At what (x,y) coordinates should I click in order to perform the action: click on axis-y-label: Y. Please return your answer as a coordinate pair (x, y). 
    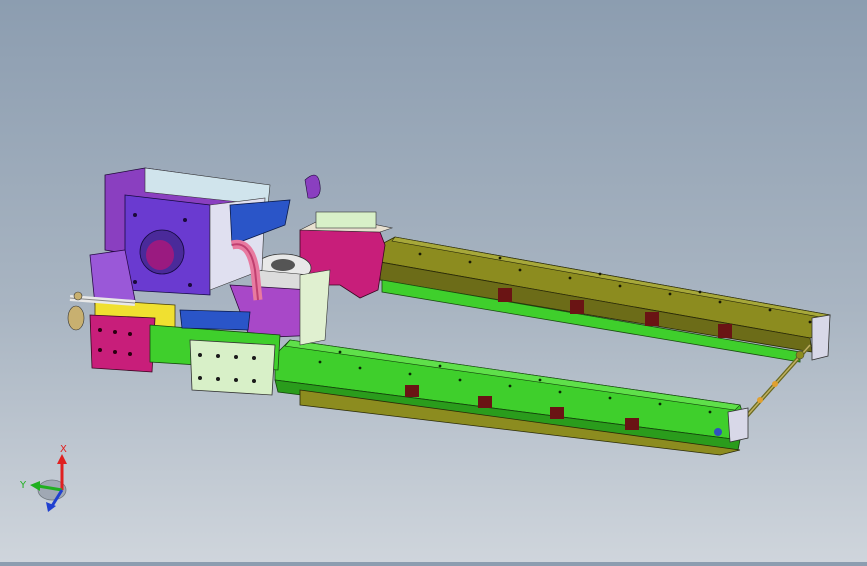
    Looking at the image, I should click on (23, 485).